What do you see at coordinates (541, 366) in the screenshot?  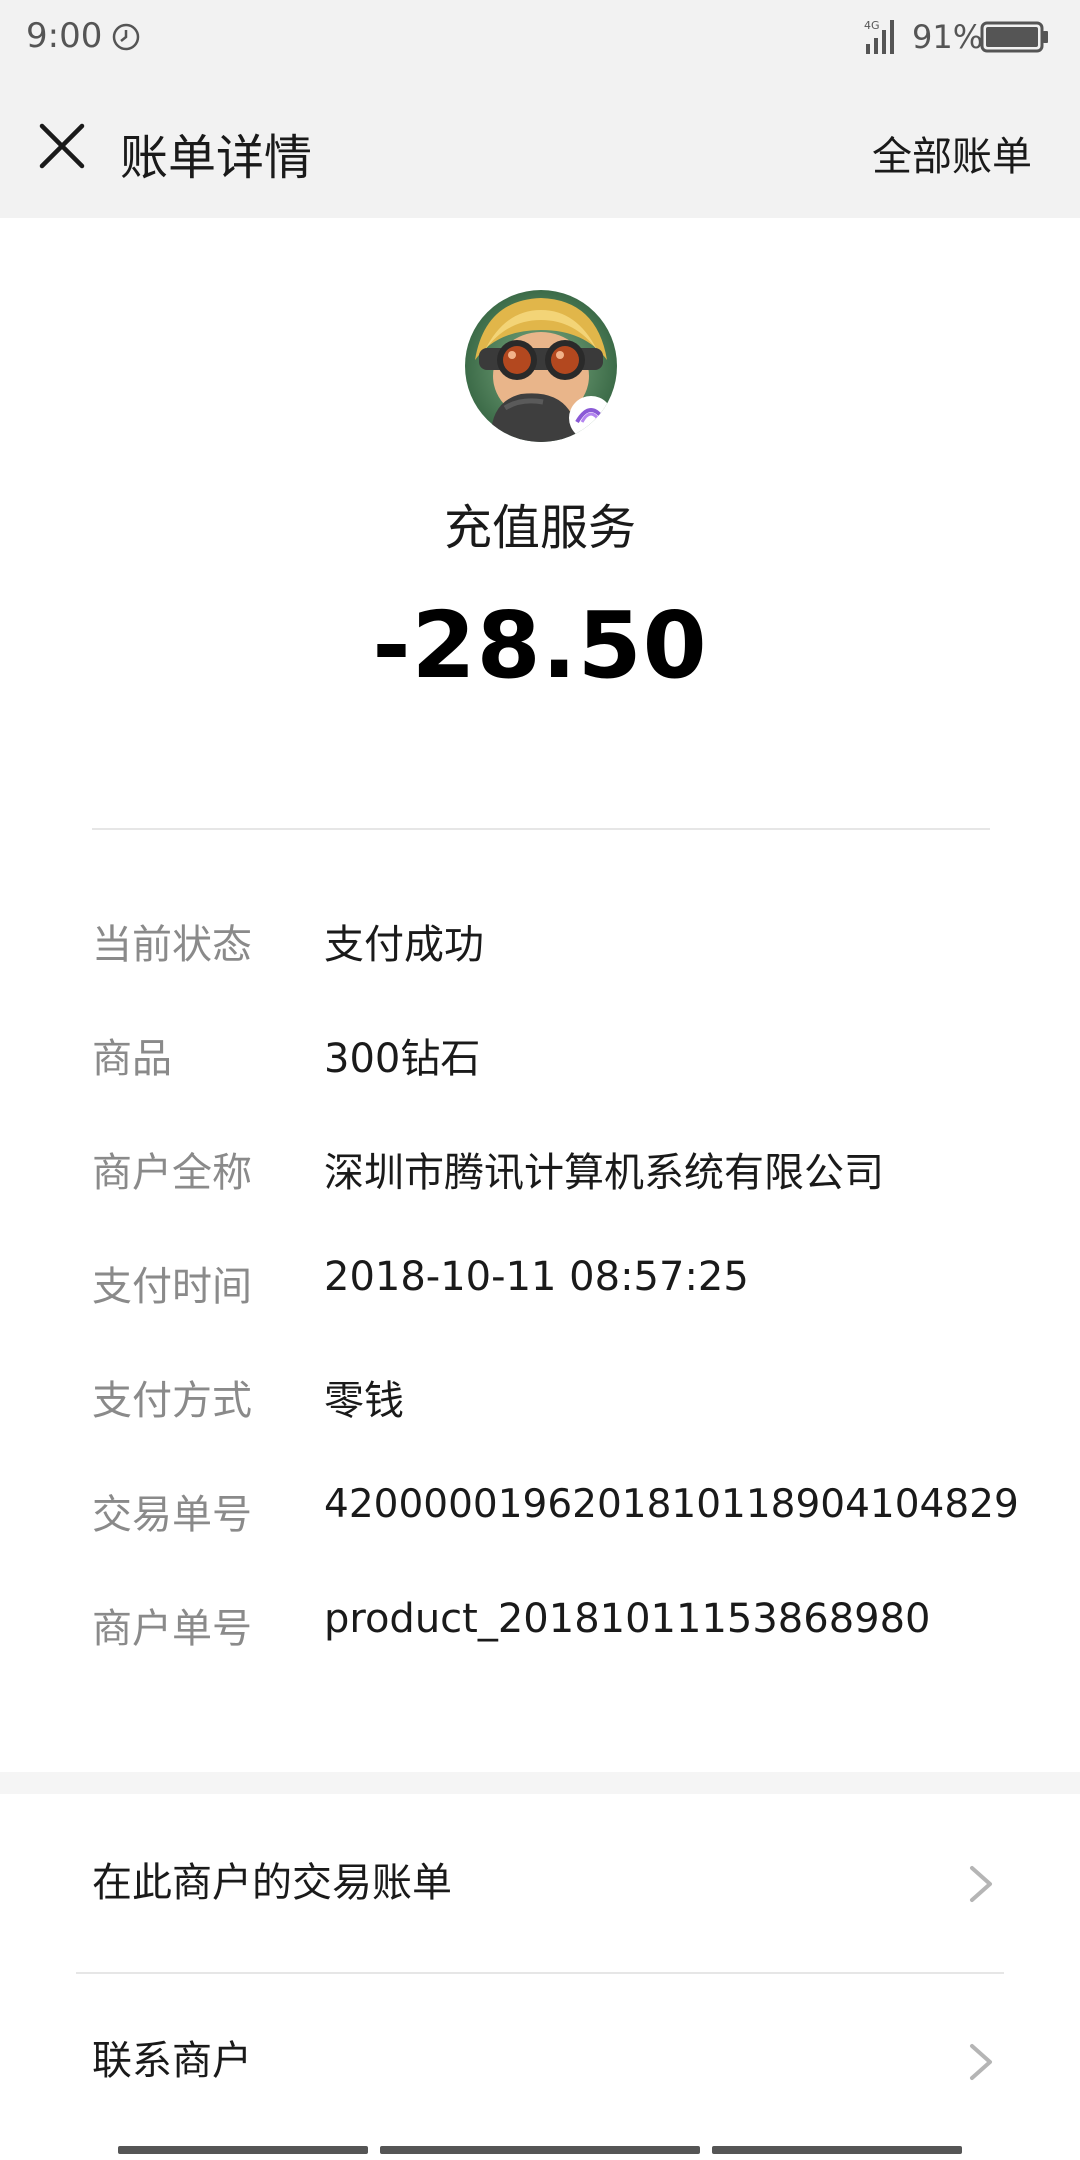 I see `merchant-avatar` at bounding box center [541, 366].